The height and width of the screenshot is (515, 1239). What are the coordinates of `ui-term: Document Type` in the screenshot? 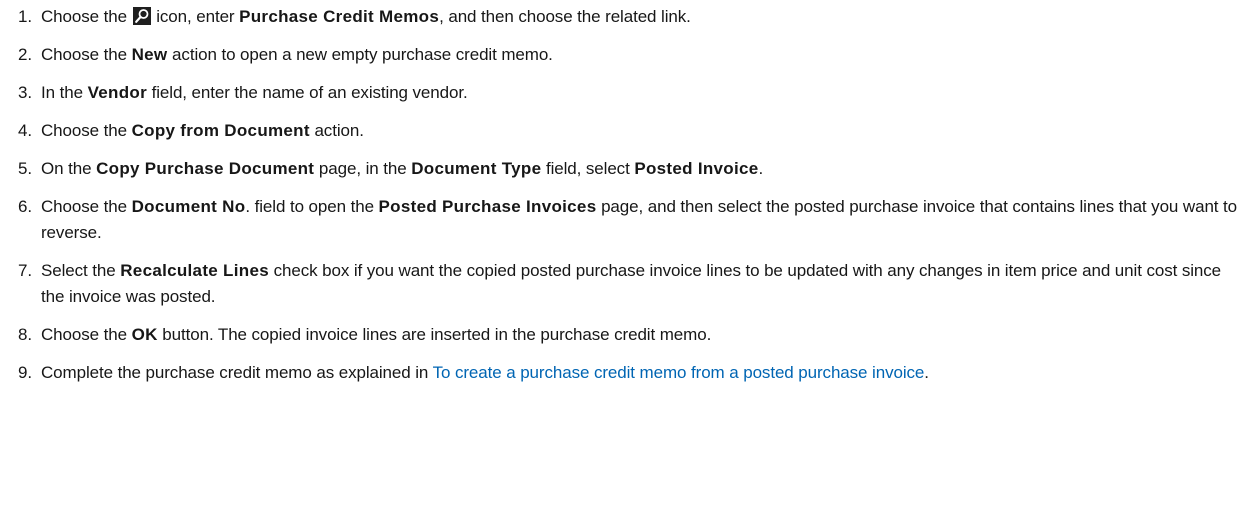 It's located at (476, 168).